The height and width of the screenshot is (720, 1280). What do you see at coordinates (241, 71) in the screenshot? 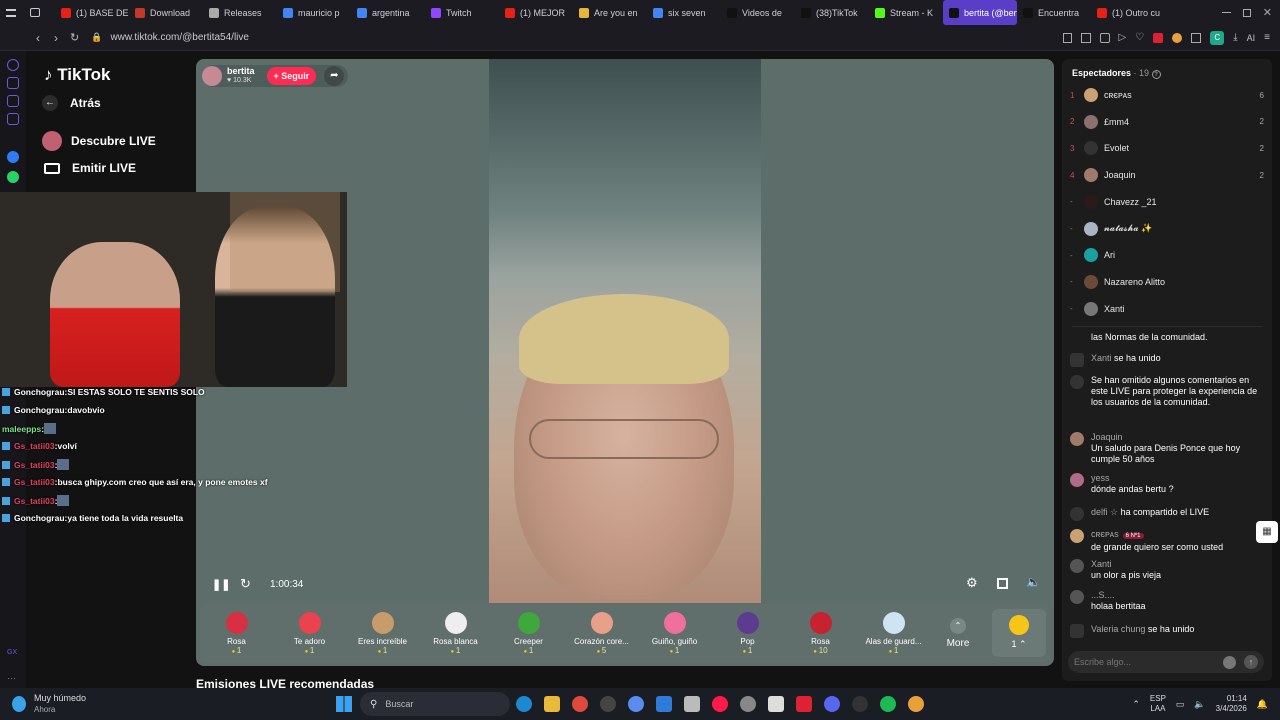
I see `host-name: bertita` at bounding box center [241, 71].